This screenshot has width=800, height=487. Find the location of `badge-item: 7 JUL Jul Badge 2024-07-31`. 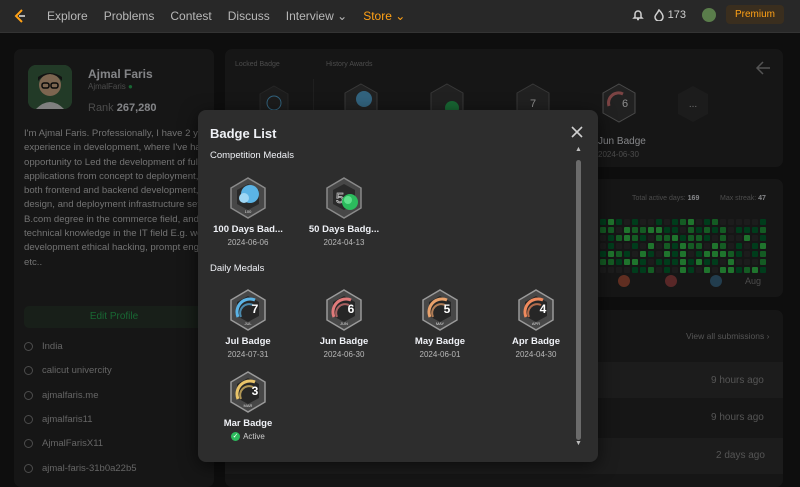

badge-item: 7 JUL Jul Badge 2024-07-31 is located at coordinates (248, 323).